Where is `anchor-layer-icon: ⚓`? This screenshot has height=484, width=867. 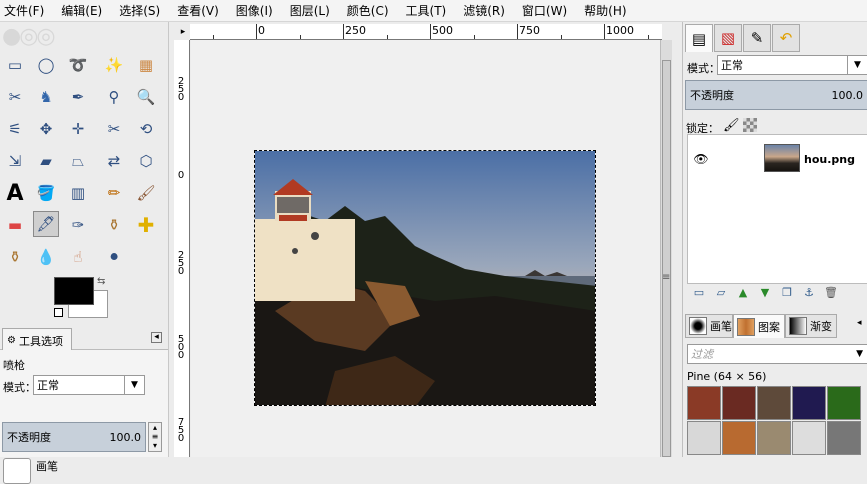
anchor-layer-icon: ⚓ is located at coordinates (809, 292).